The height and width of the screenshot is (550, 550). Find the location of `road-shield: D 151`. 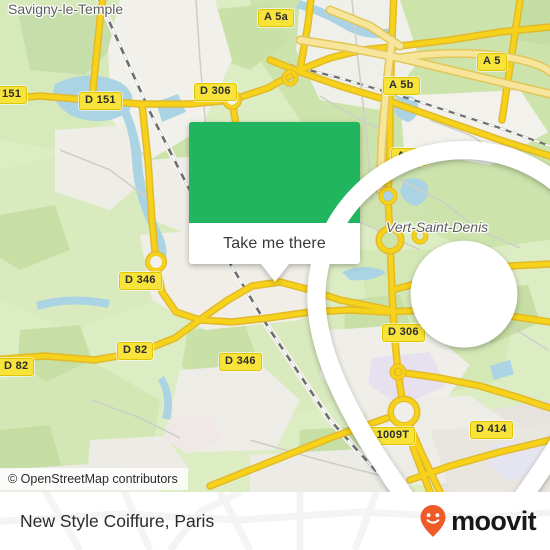

road-shield: D 151 is located at coordinates (100, 101).